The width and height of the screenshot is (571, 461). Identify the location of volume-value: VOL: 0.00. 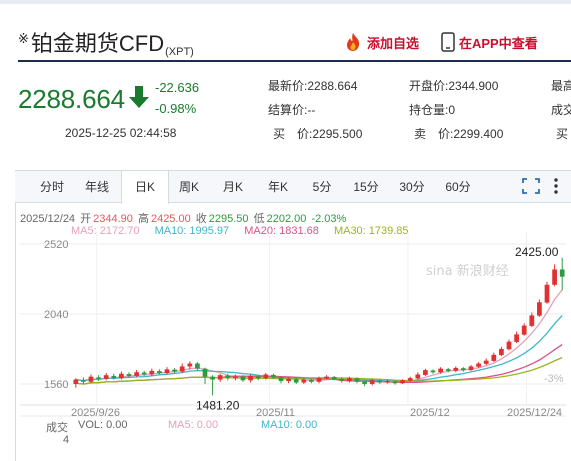
(103, 425).